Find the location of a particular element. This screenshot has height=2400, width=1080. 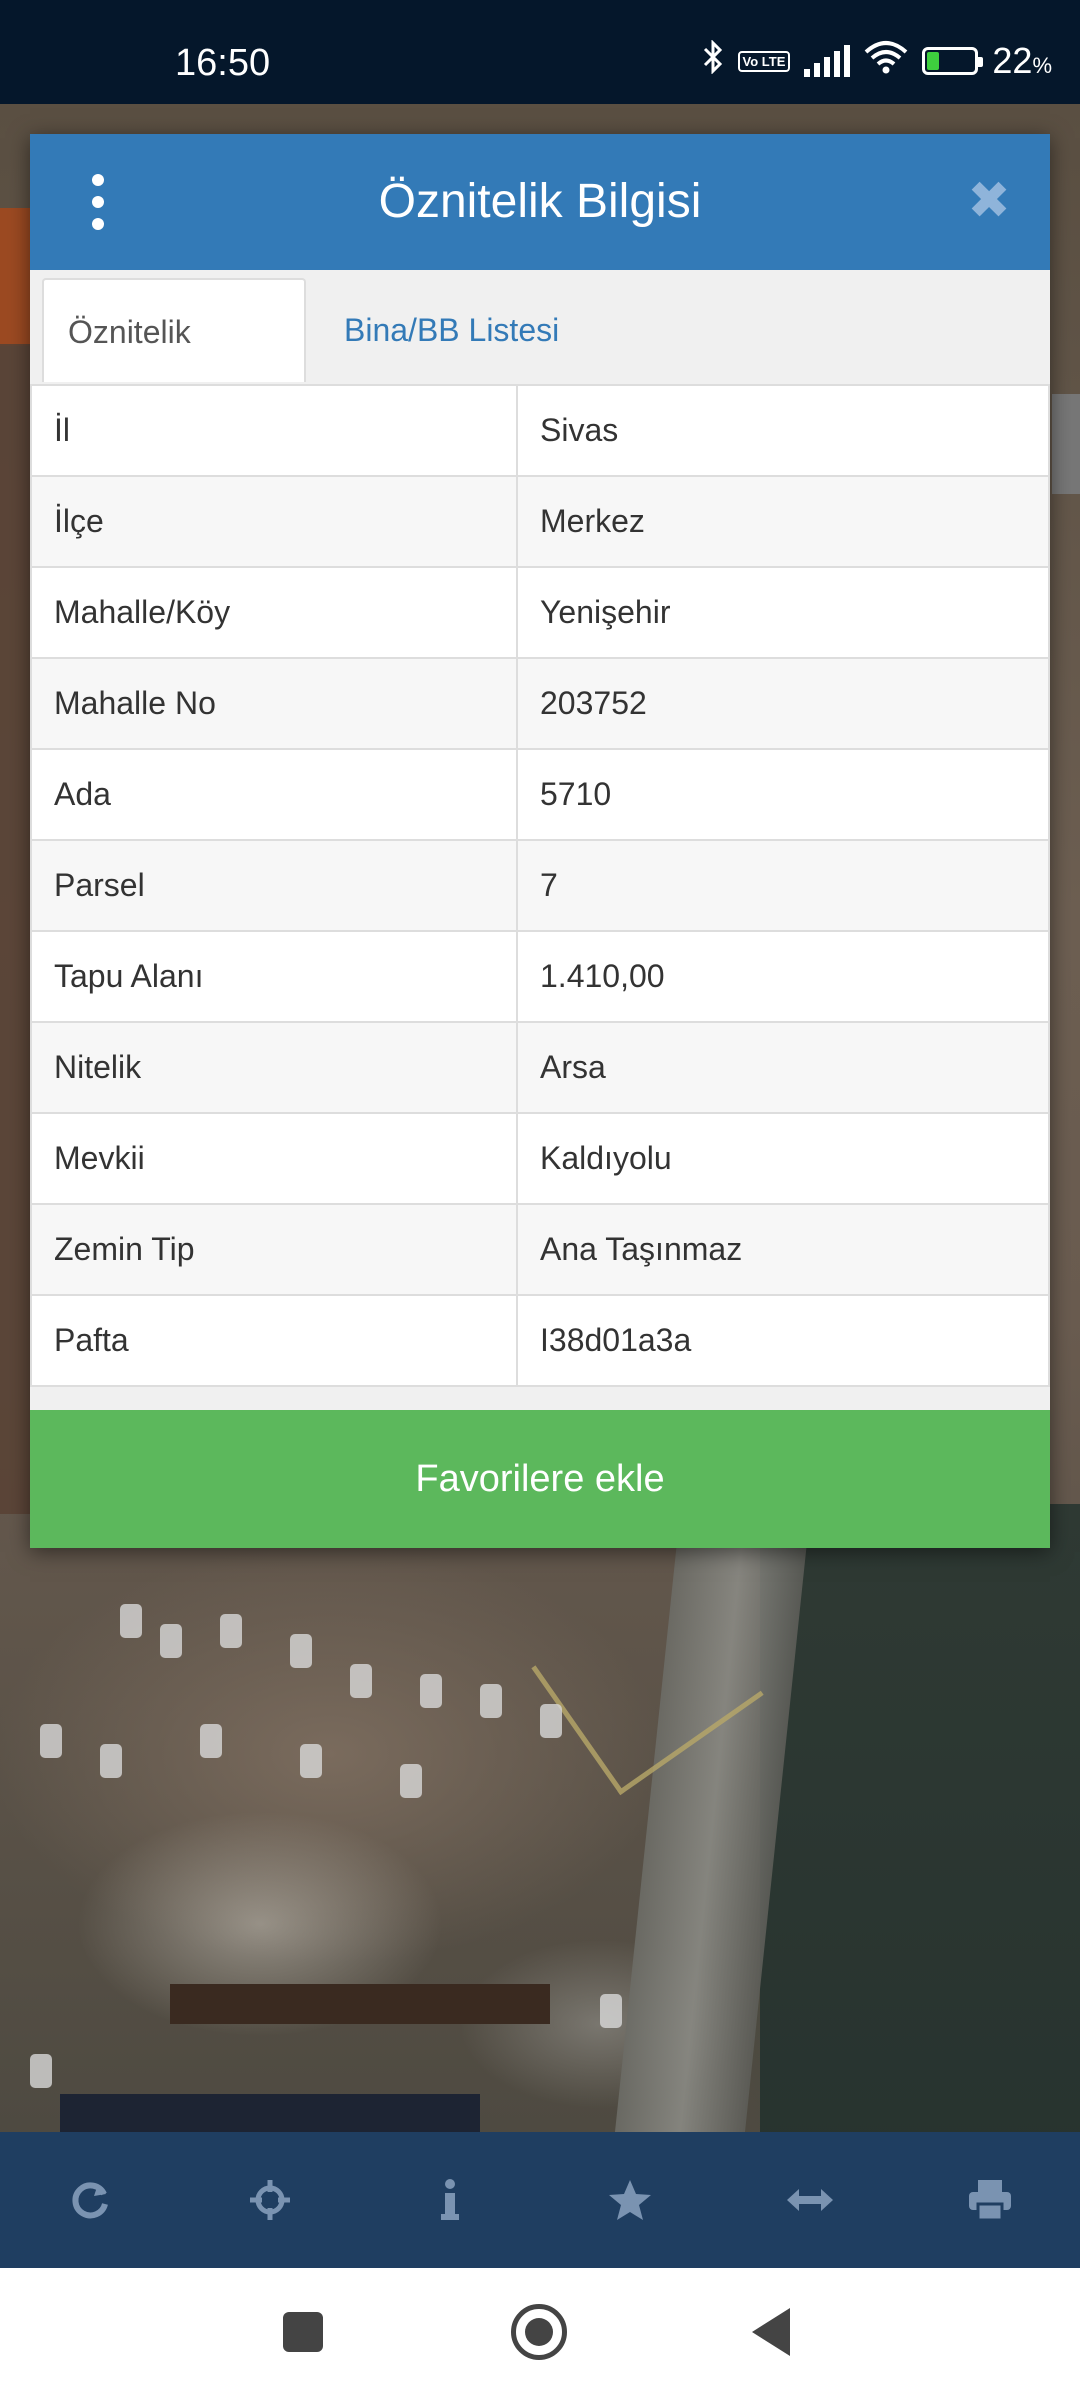

print-icon is located at coordinates (990, 2200).